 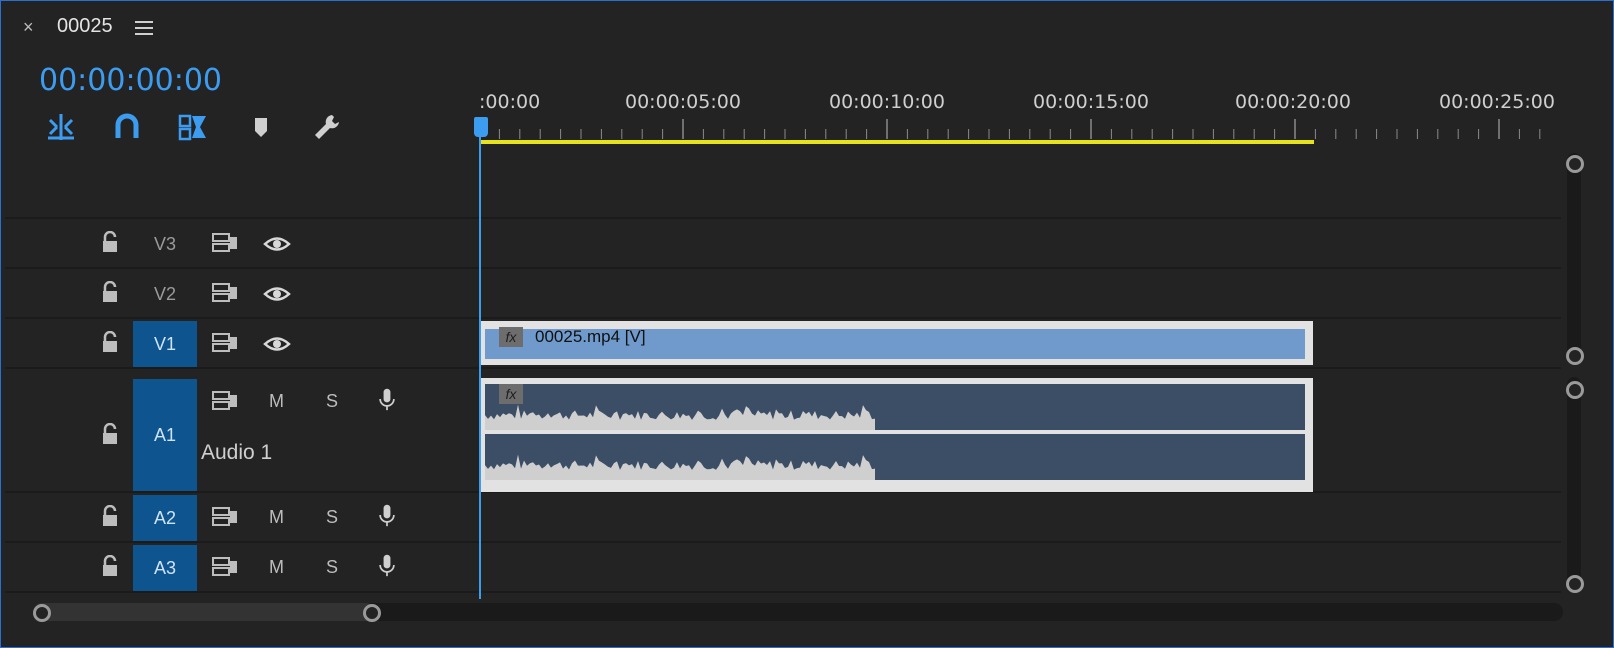 What do you see at coordinates (204, 612) in the screenshot?
I see `horizontal-scroll-thumb` at bounding box center [204, 612].